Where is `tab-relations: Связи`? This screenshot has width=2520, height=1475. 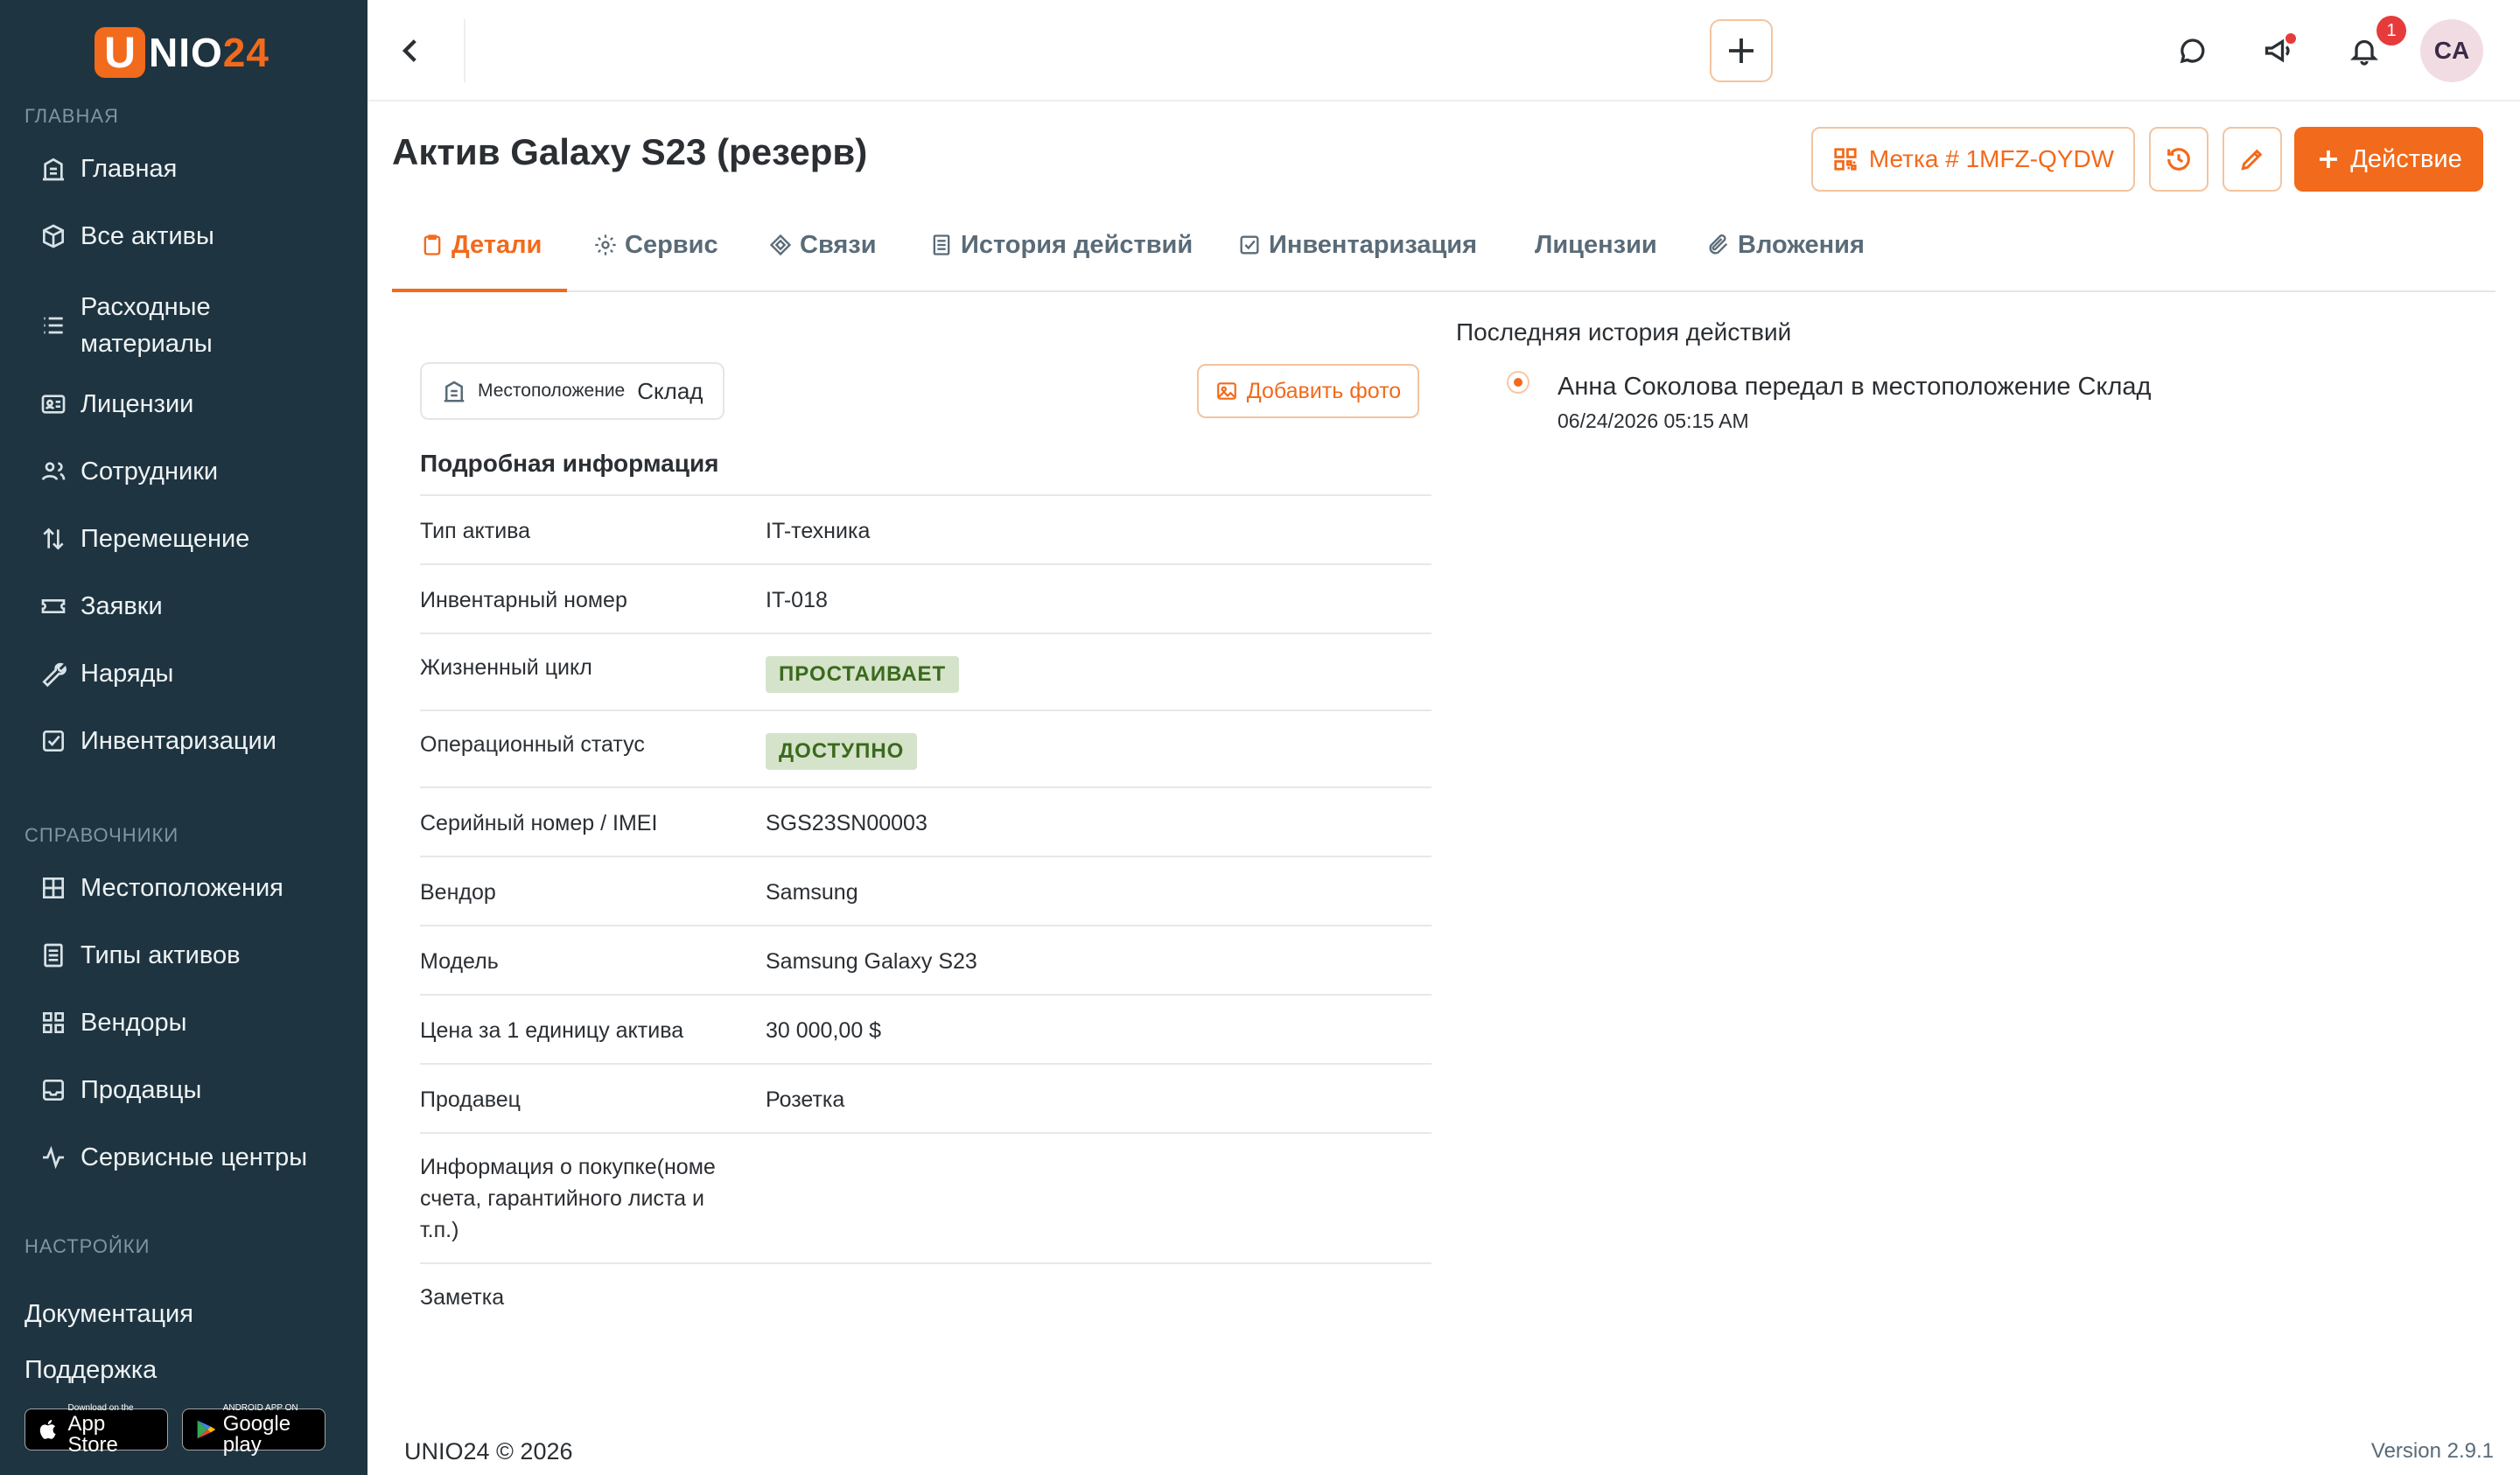 tab-relations: Связи is located at coordinates (822, 260).